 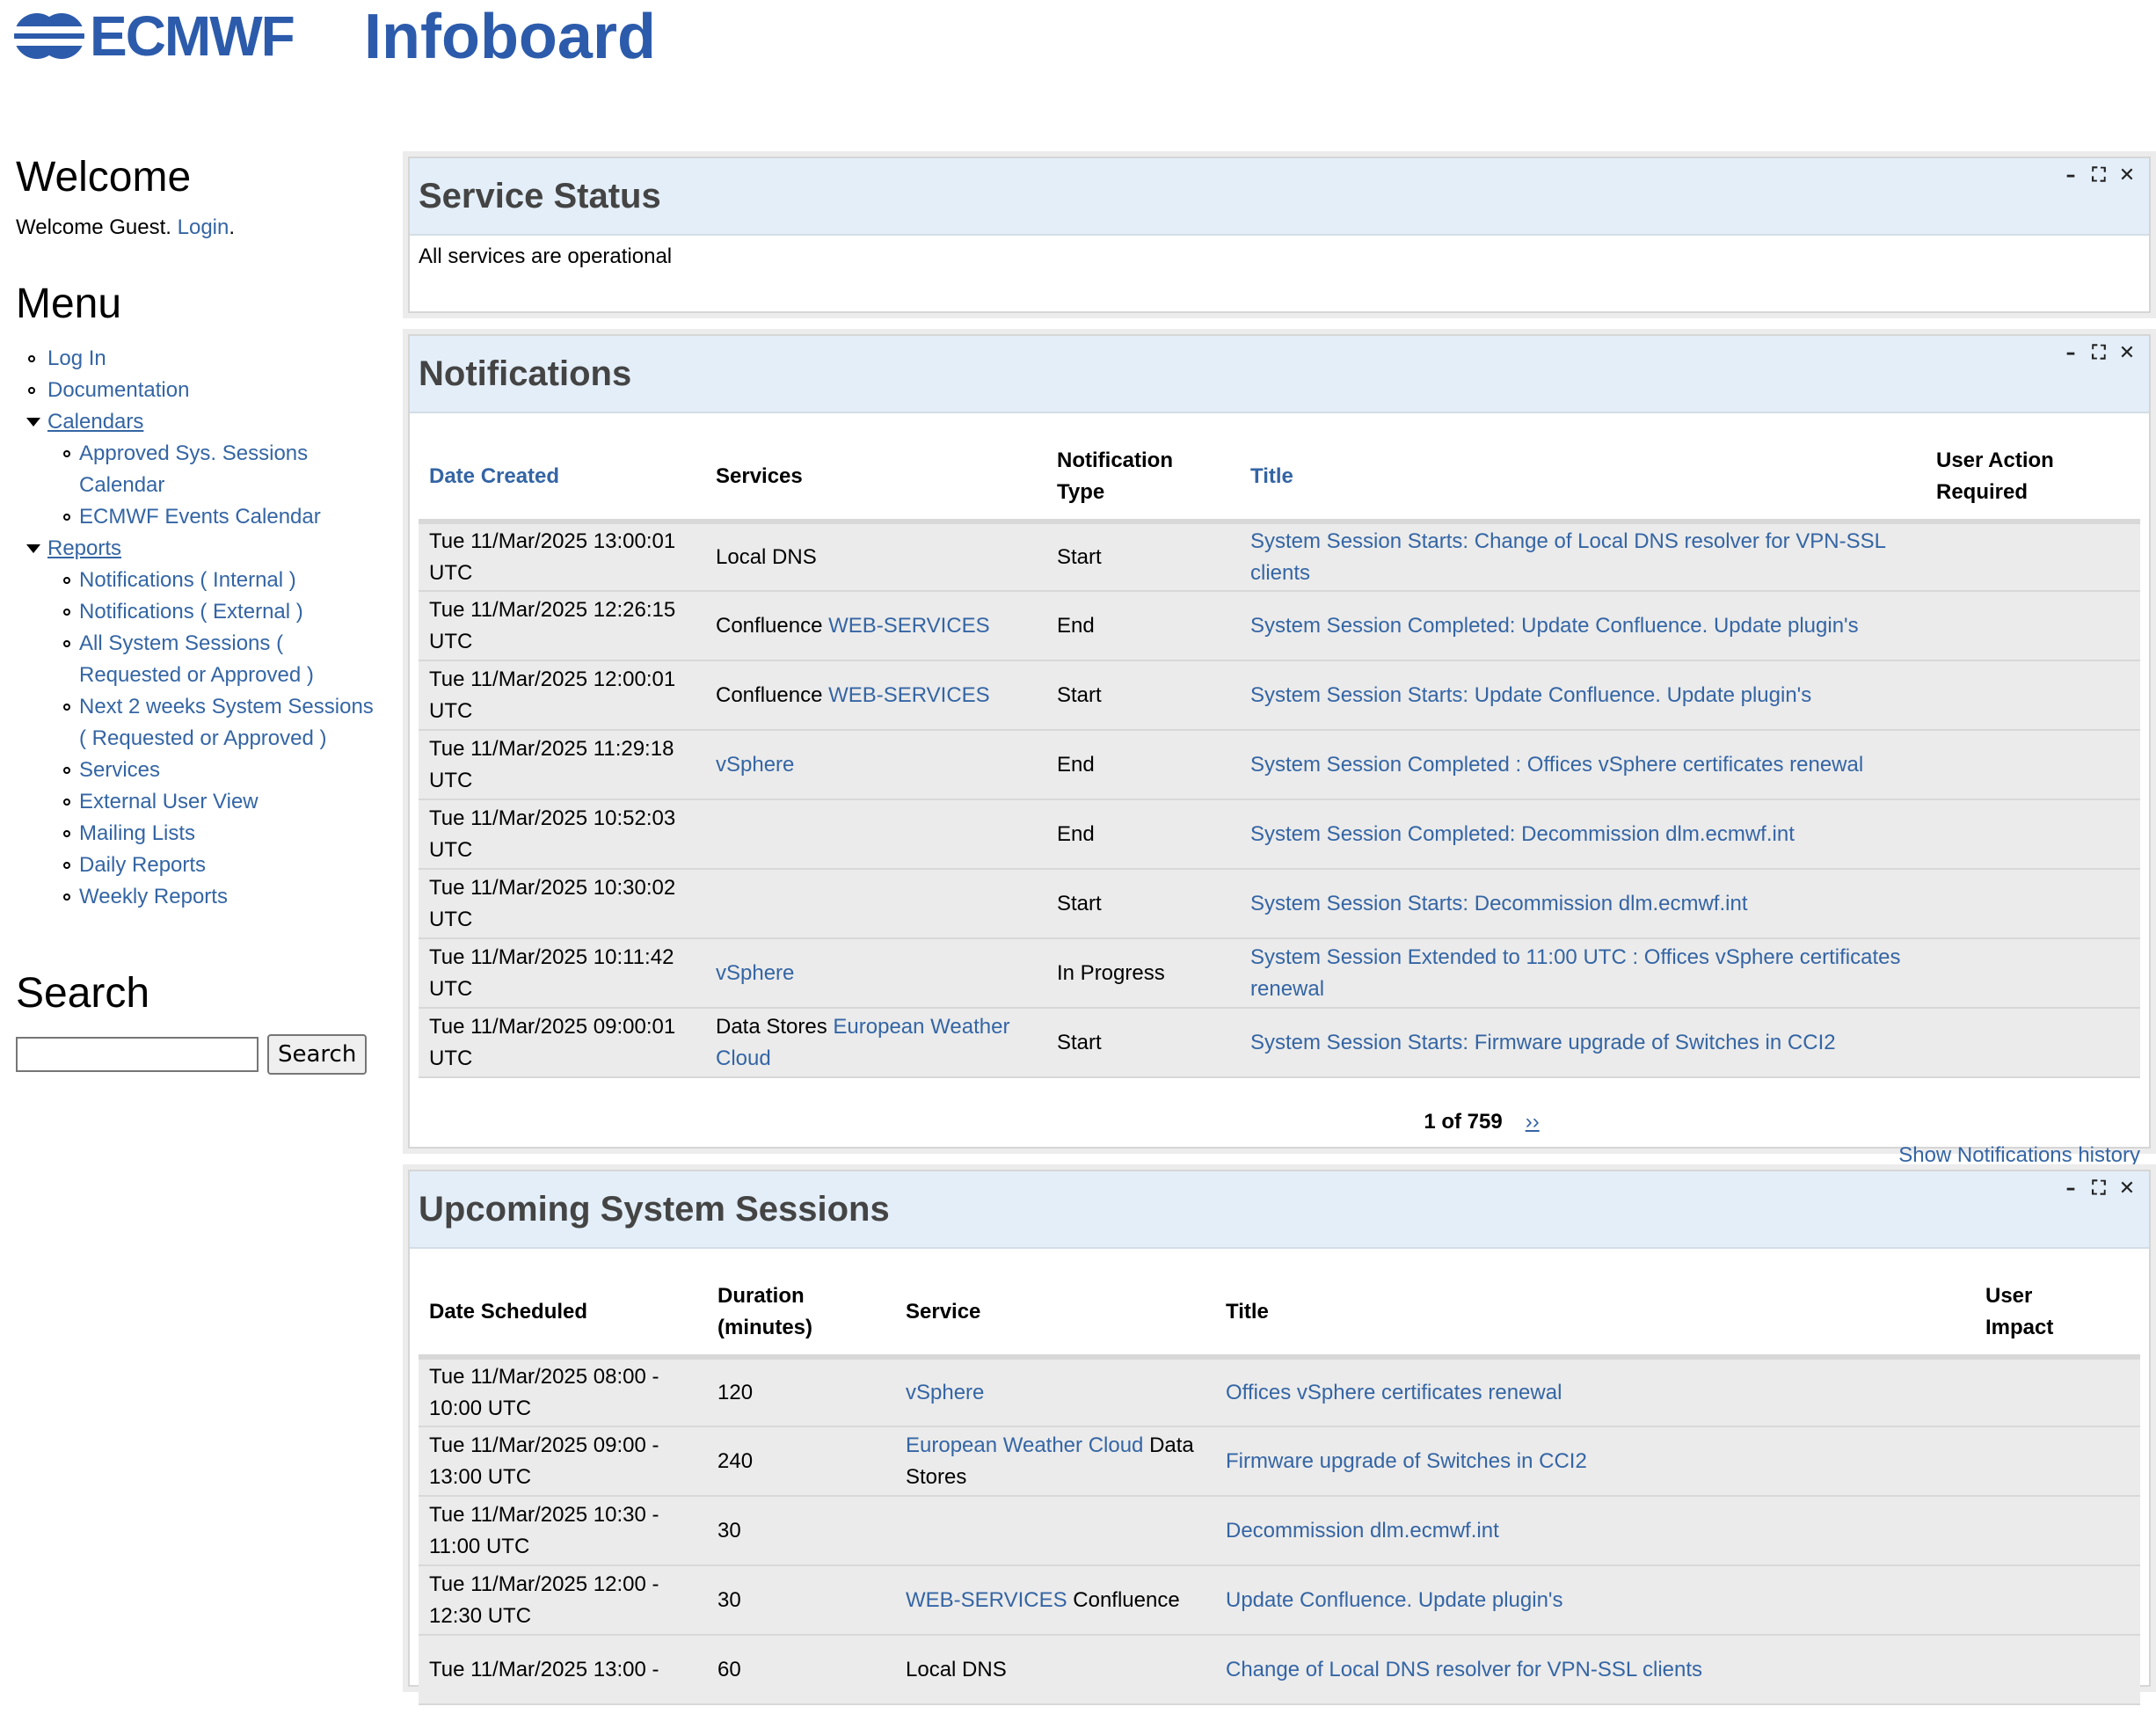 I want to click on menu-link-services: Services, so click(x=119, y=770).